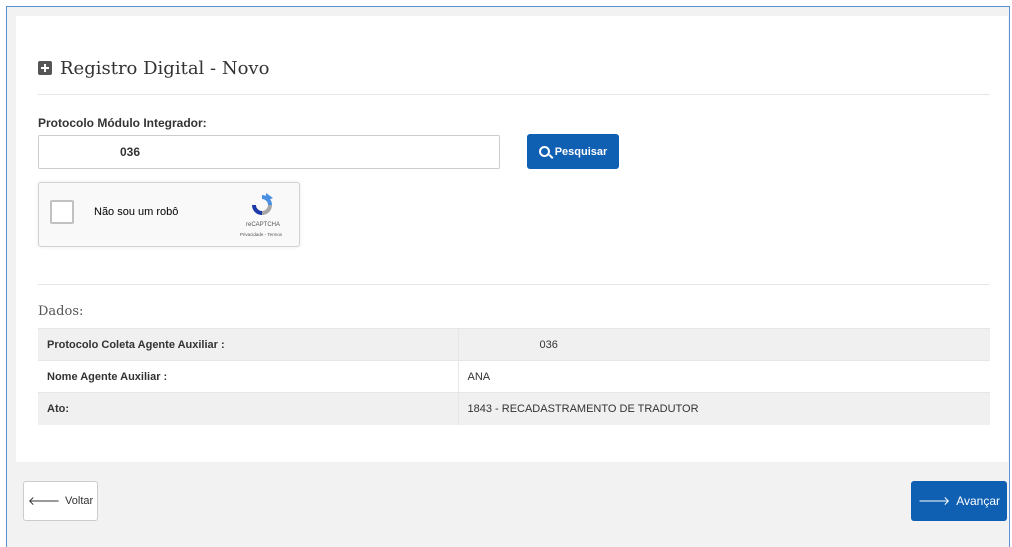 The height and width of the screenshot is (547, 1012). I want to click on recaptcha-icon, so click(262, 204).